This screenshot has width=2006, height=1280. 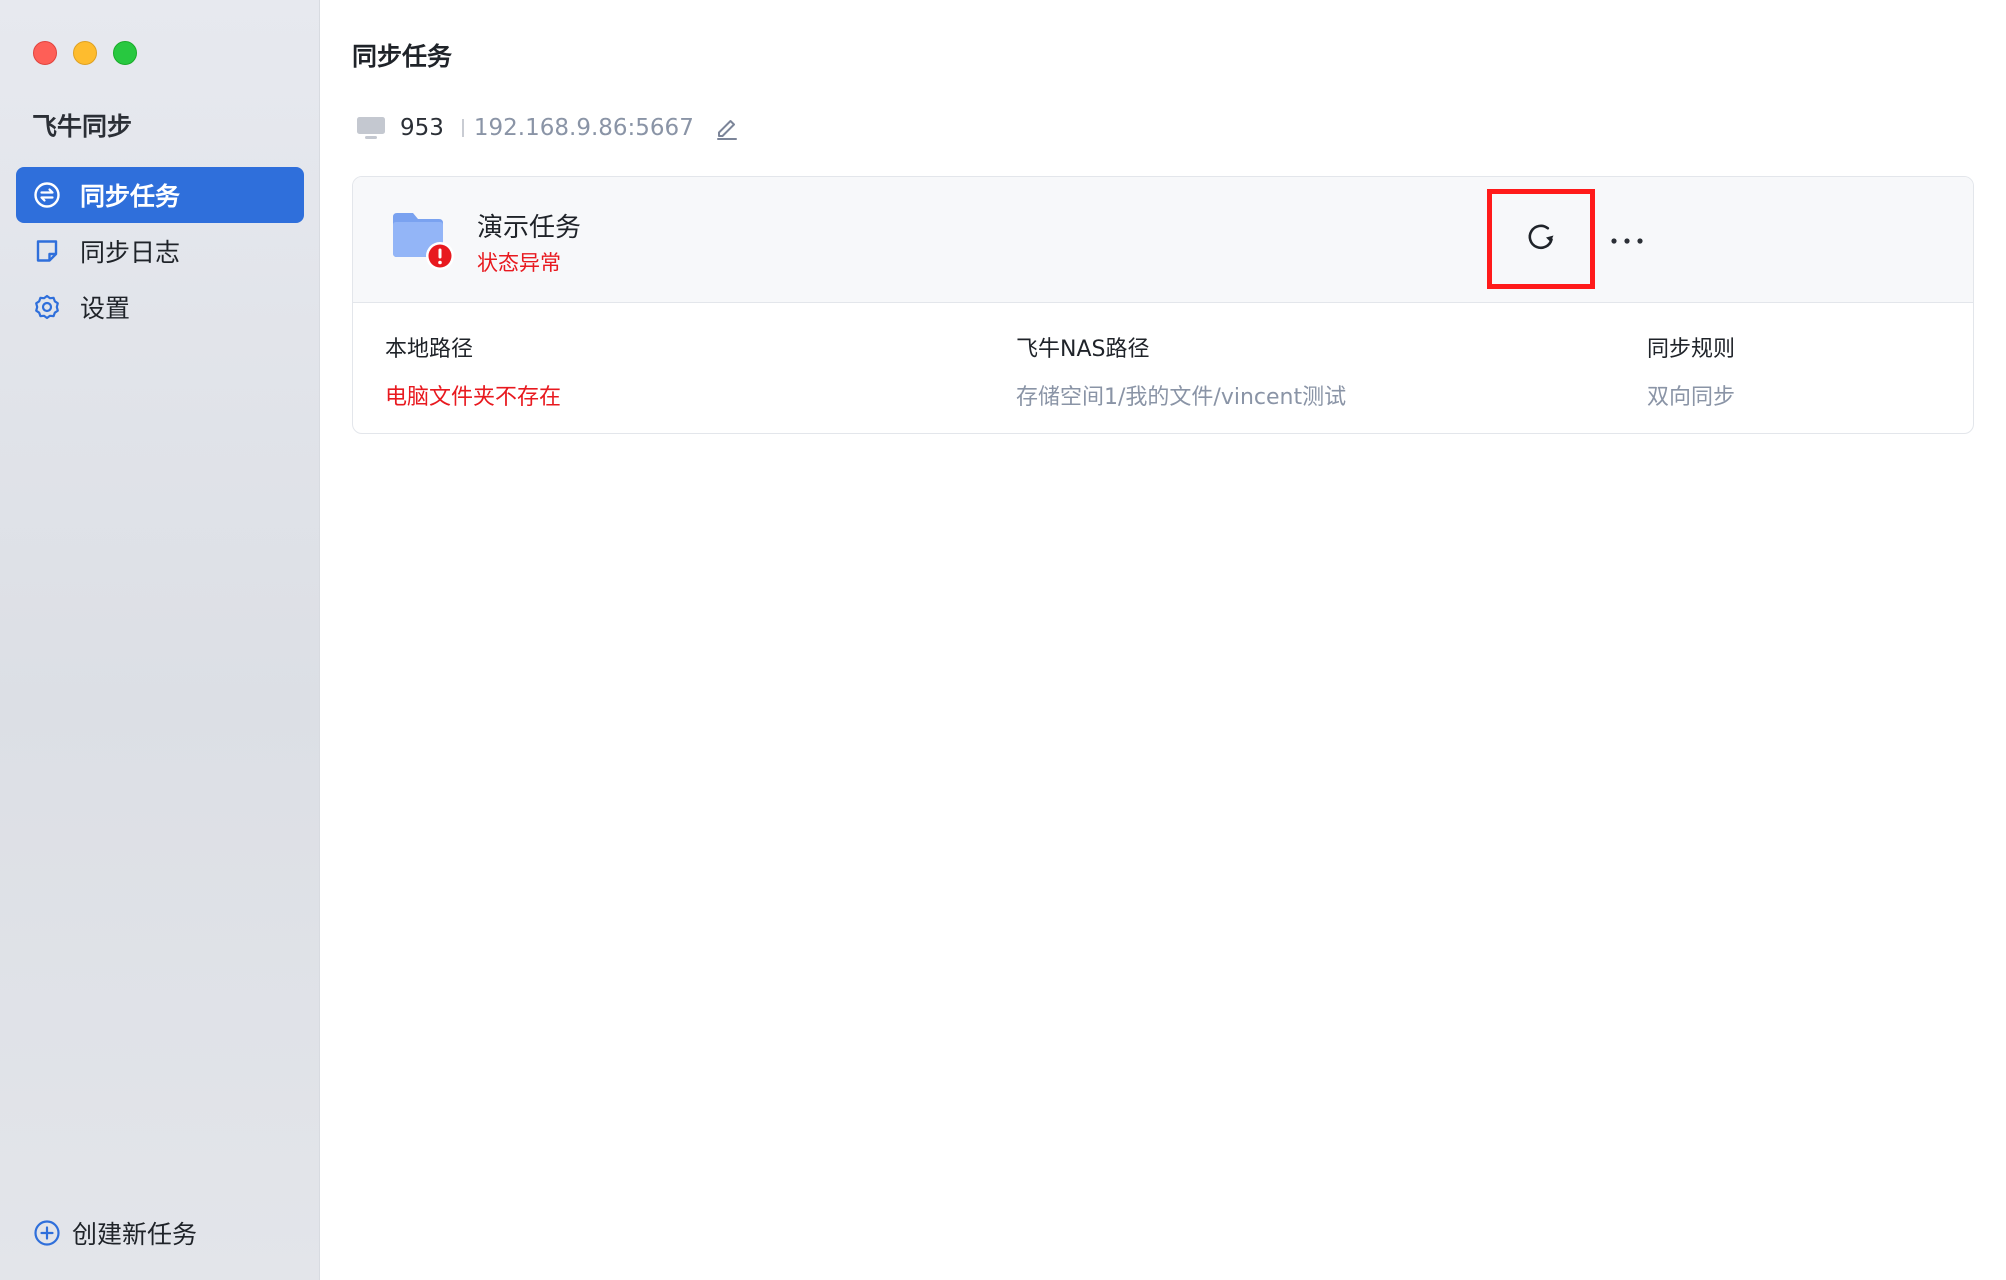 I want to click on sync-rule-label: 同步规则, so click(x=1691, y=349).